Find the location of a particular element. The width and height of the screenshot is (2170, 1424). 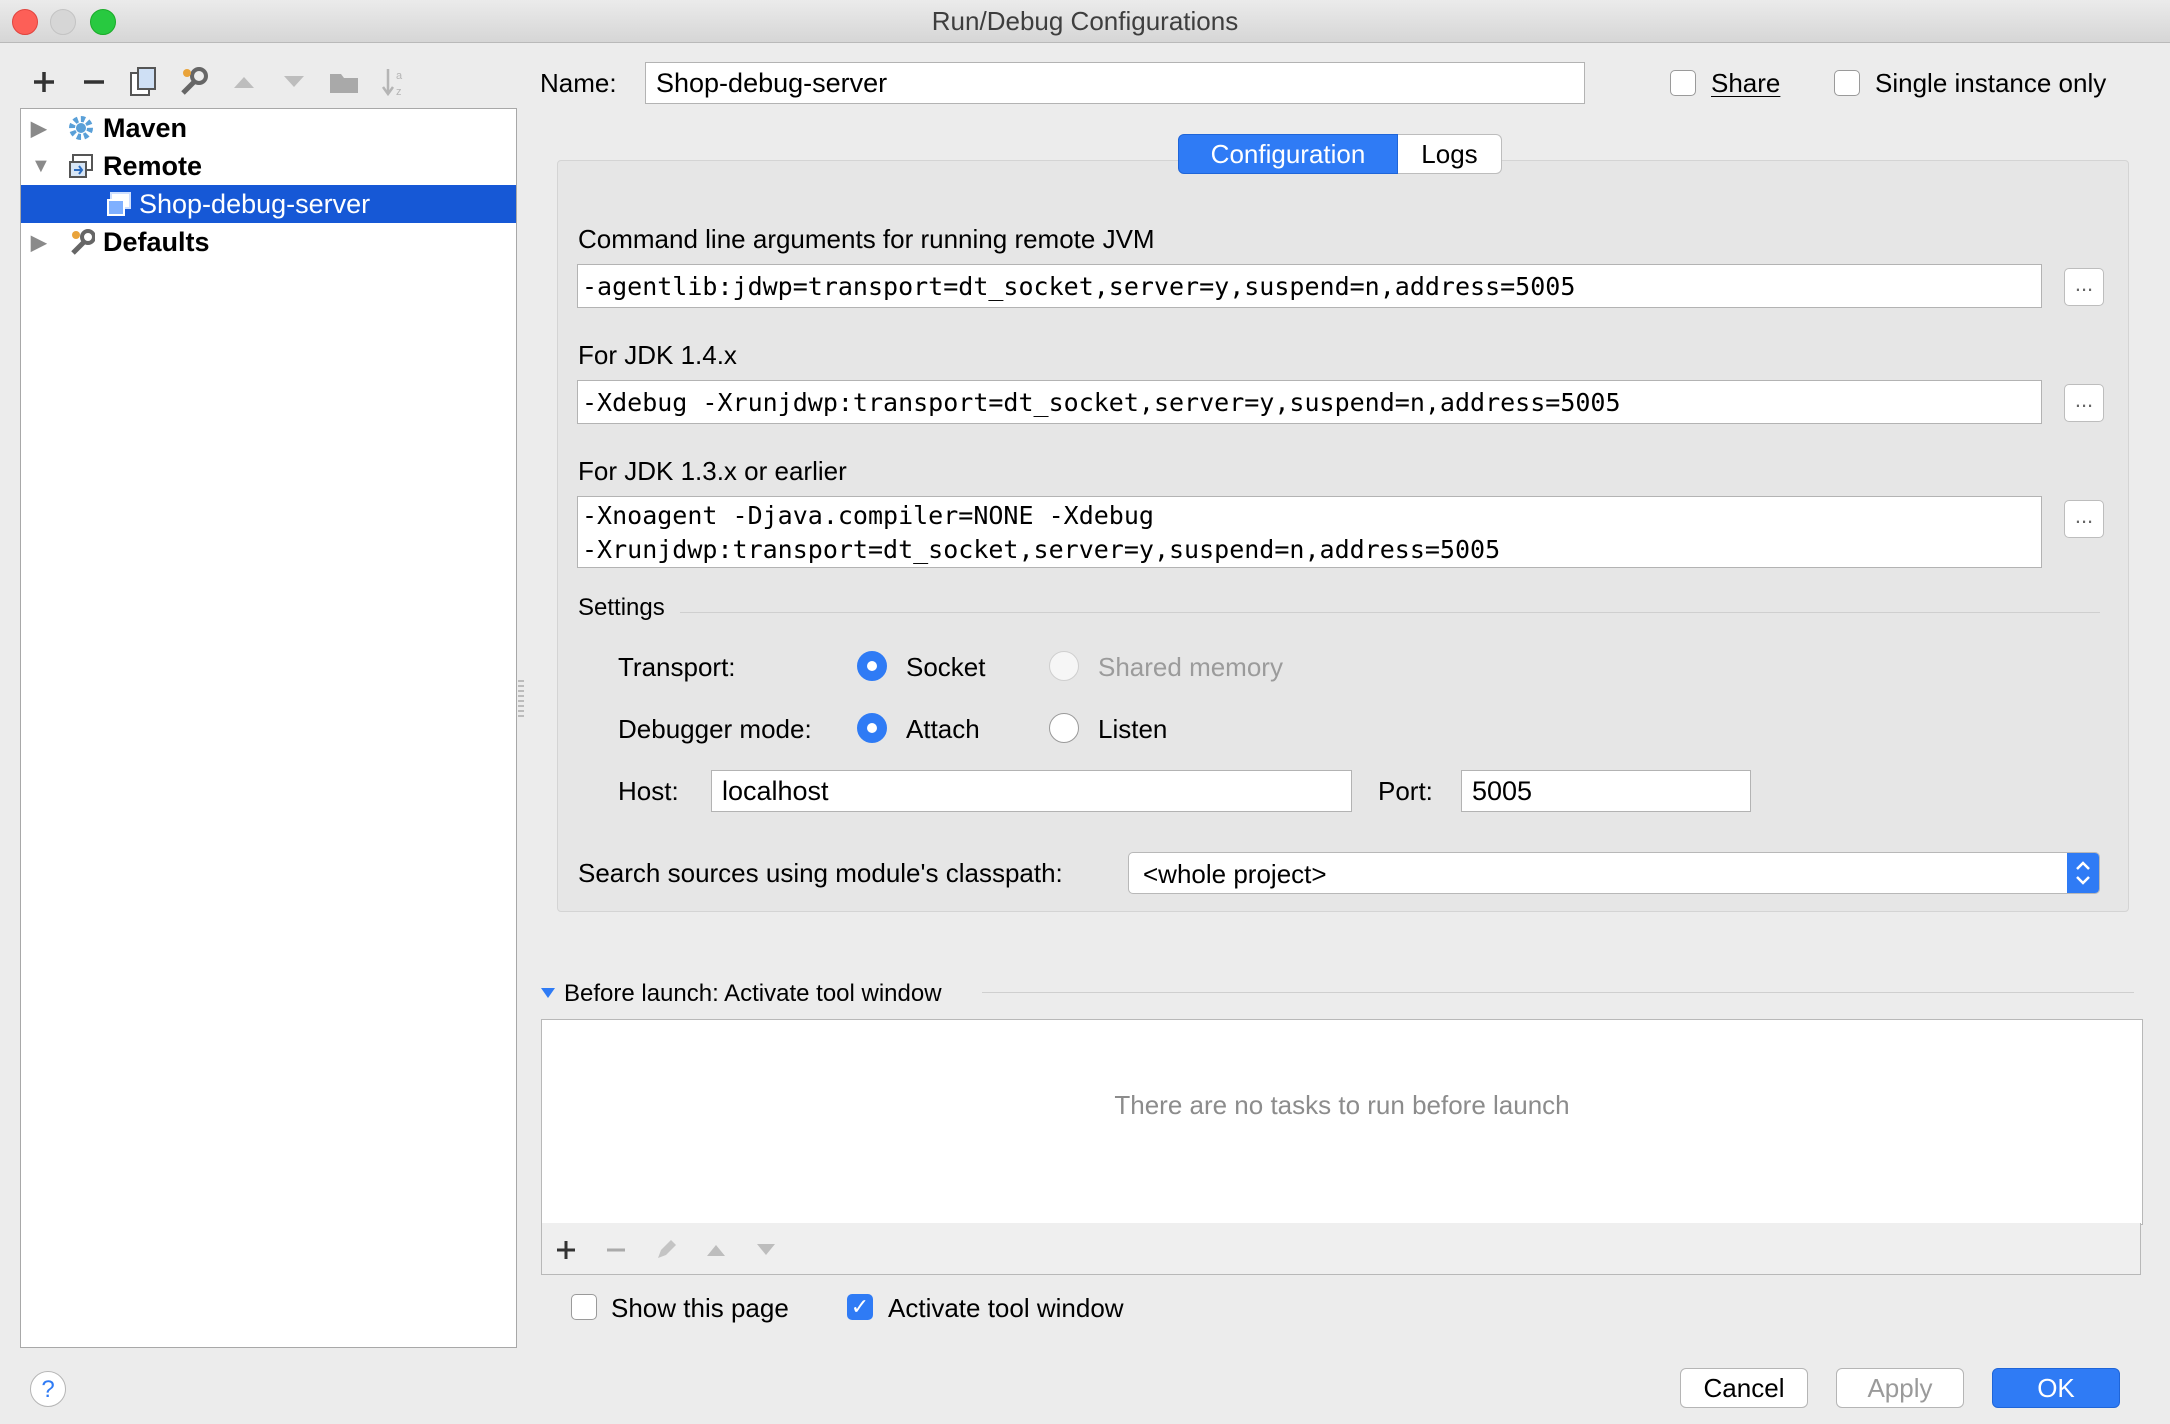

edit-defaults-icon is located at coordinates (194, 82).